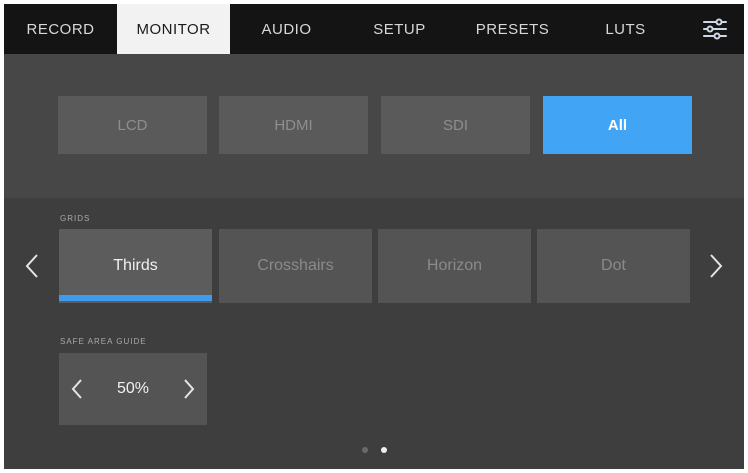 The image size is (748, 473). I want to click on sliders-icon, so click(715, 29).